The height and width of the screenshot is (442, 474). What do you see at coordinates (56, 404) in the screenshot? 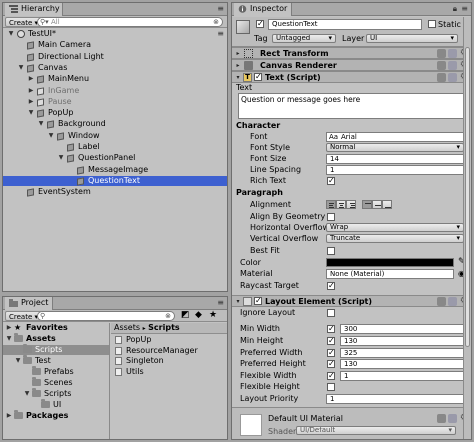
I see `project-folder-item: UI` at bounding box center [56, 404].